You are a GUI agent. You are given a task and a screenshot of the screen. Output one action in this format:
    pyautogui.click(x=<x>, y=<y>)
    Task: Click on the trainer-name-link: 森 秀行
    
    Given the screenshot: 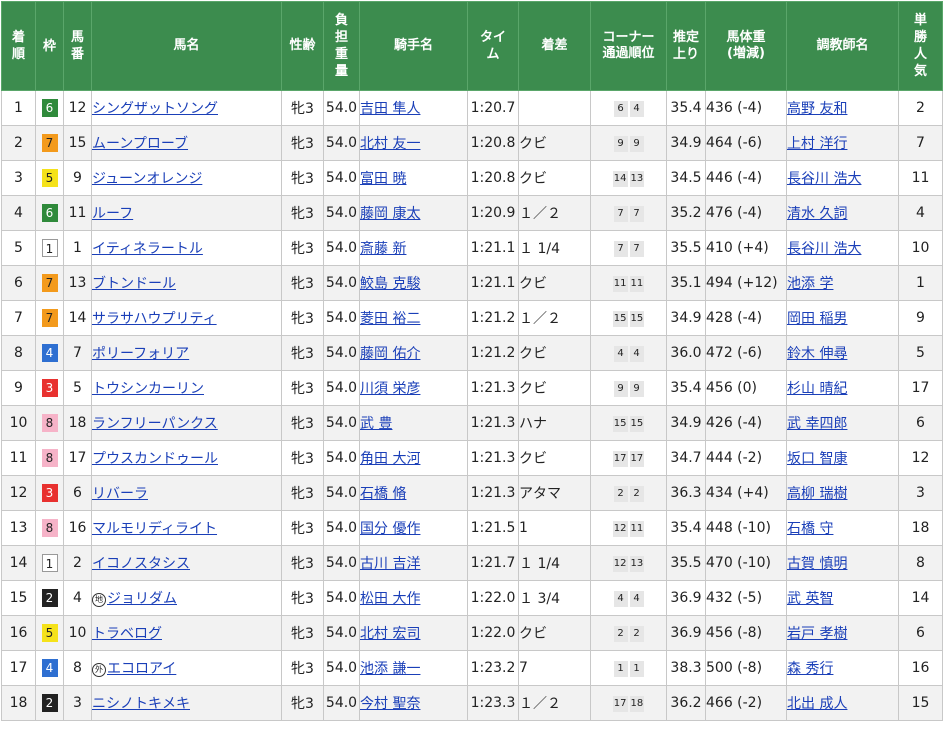 What is the action you would take?
    pyautogui.click(x=811, y=669)
    